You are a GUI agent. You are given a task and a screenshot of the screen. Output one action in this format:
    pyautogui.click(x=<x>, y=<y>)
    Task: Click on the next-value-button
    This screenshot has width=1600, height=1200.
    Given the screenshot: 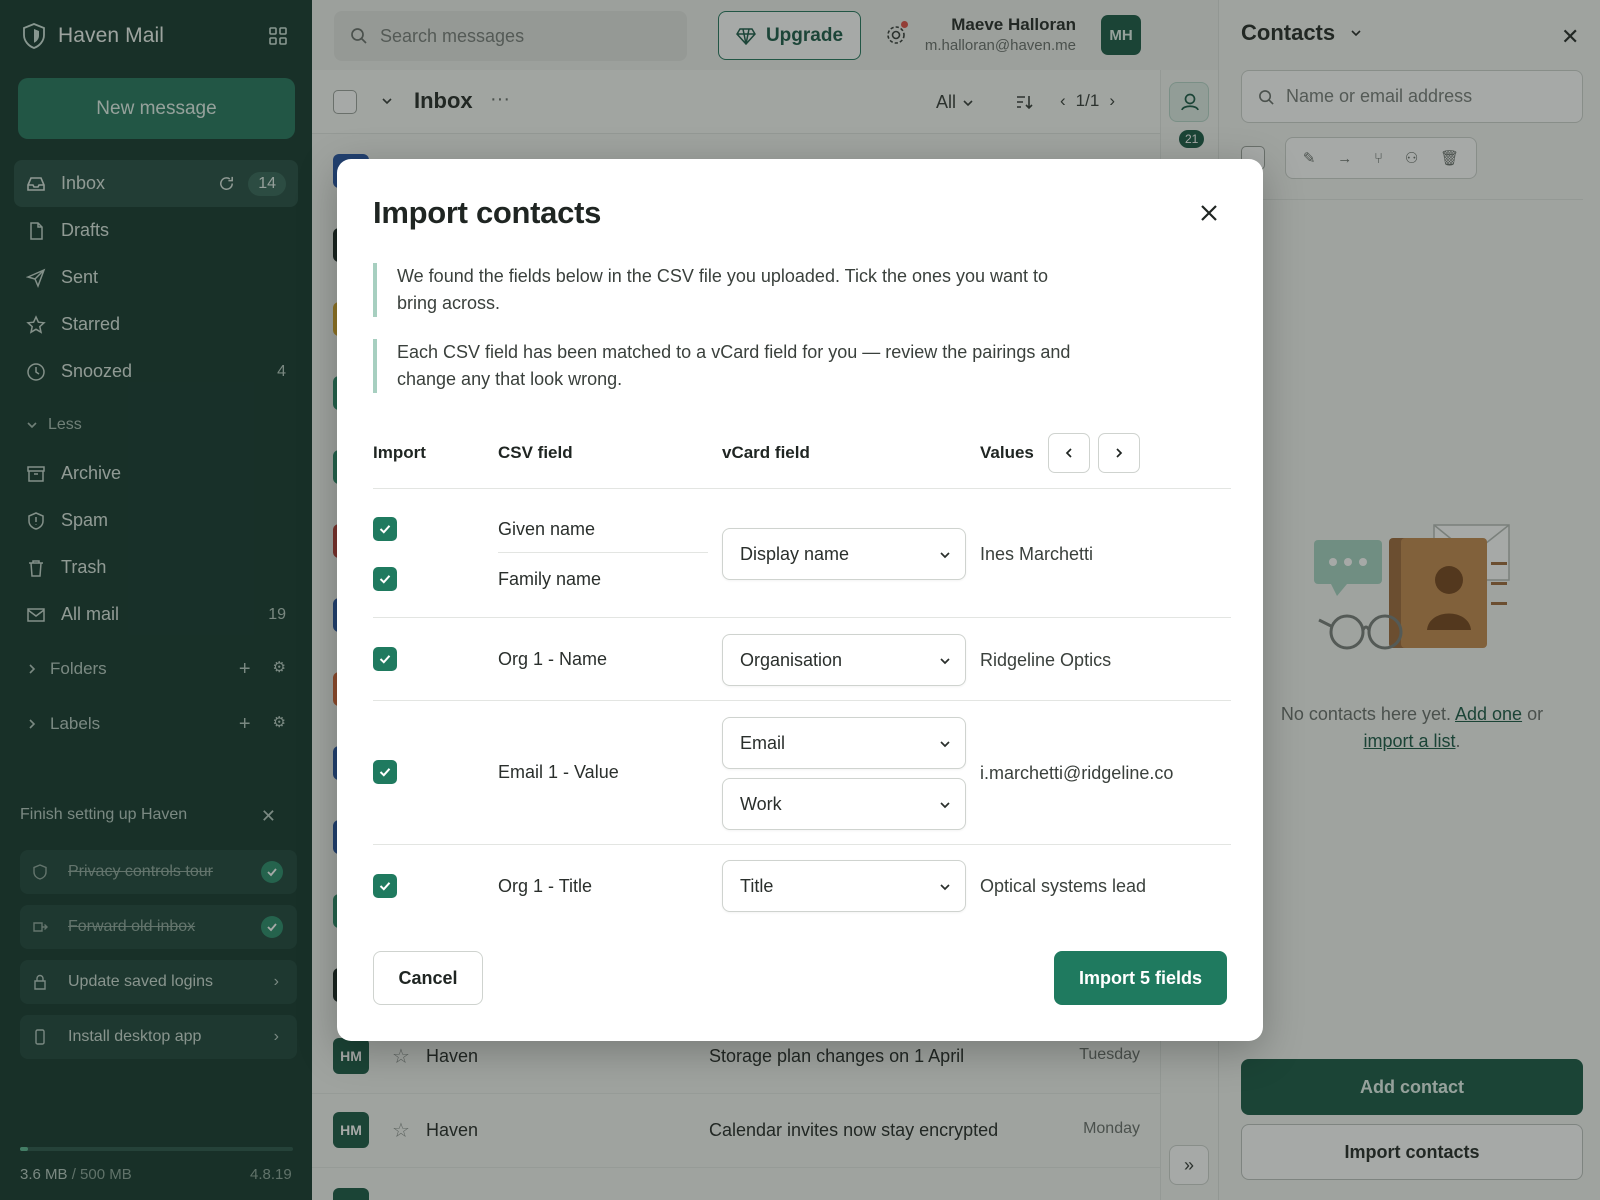 What is the action you would take?
    pyautogui.click(x=1119, y=453)
    